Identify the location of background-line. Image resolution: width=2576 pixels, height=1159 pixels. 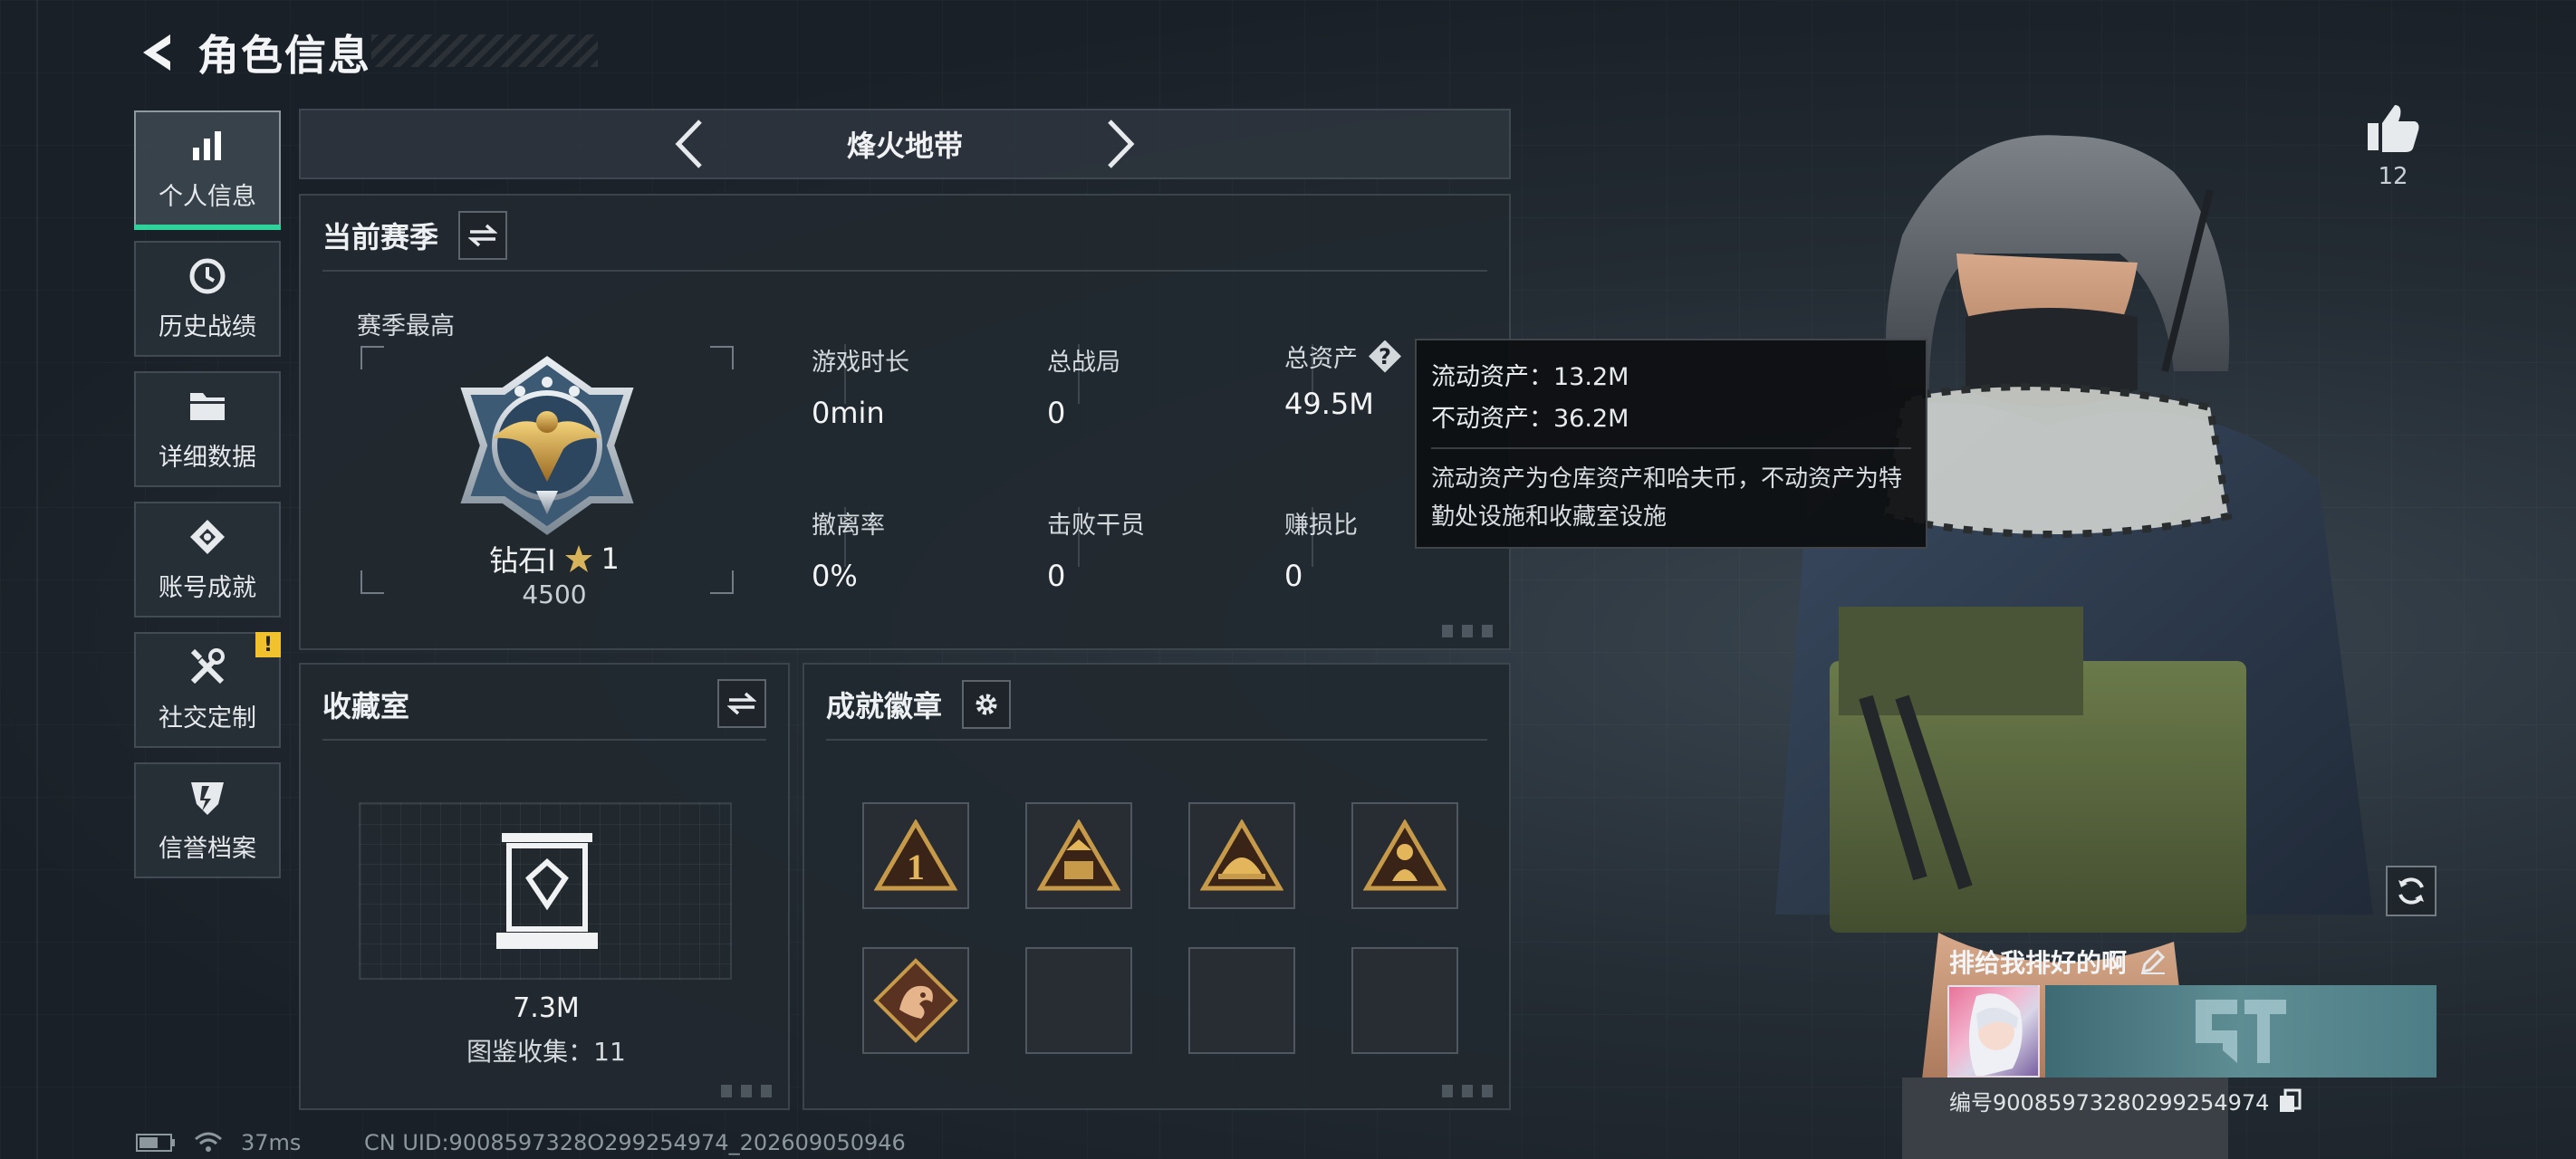
(37, 579).